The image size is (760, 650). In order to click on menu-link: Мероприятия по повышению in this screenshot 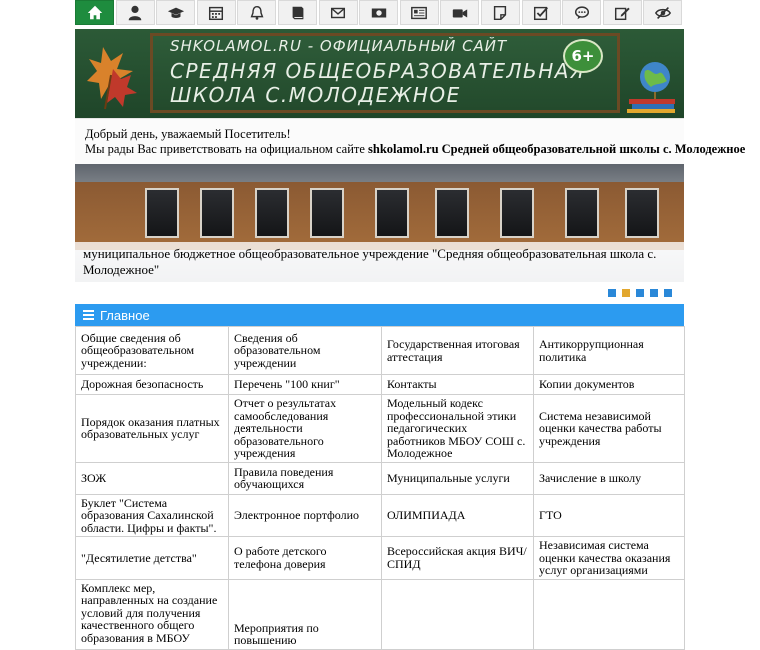, I will do `click(305, 614)`.